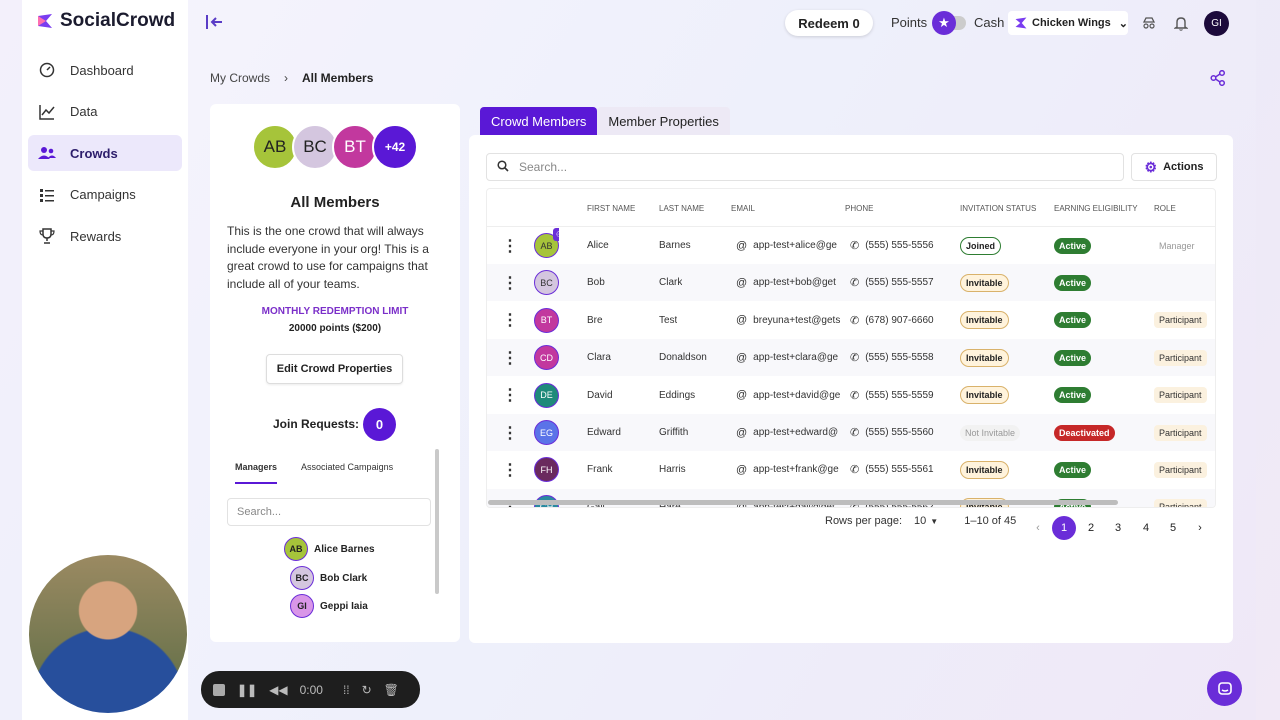 The width and height of the screenshot is (1280, 720). I want to click on email: app-test+frank@ge, so click(796, 470).